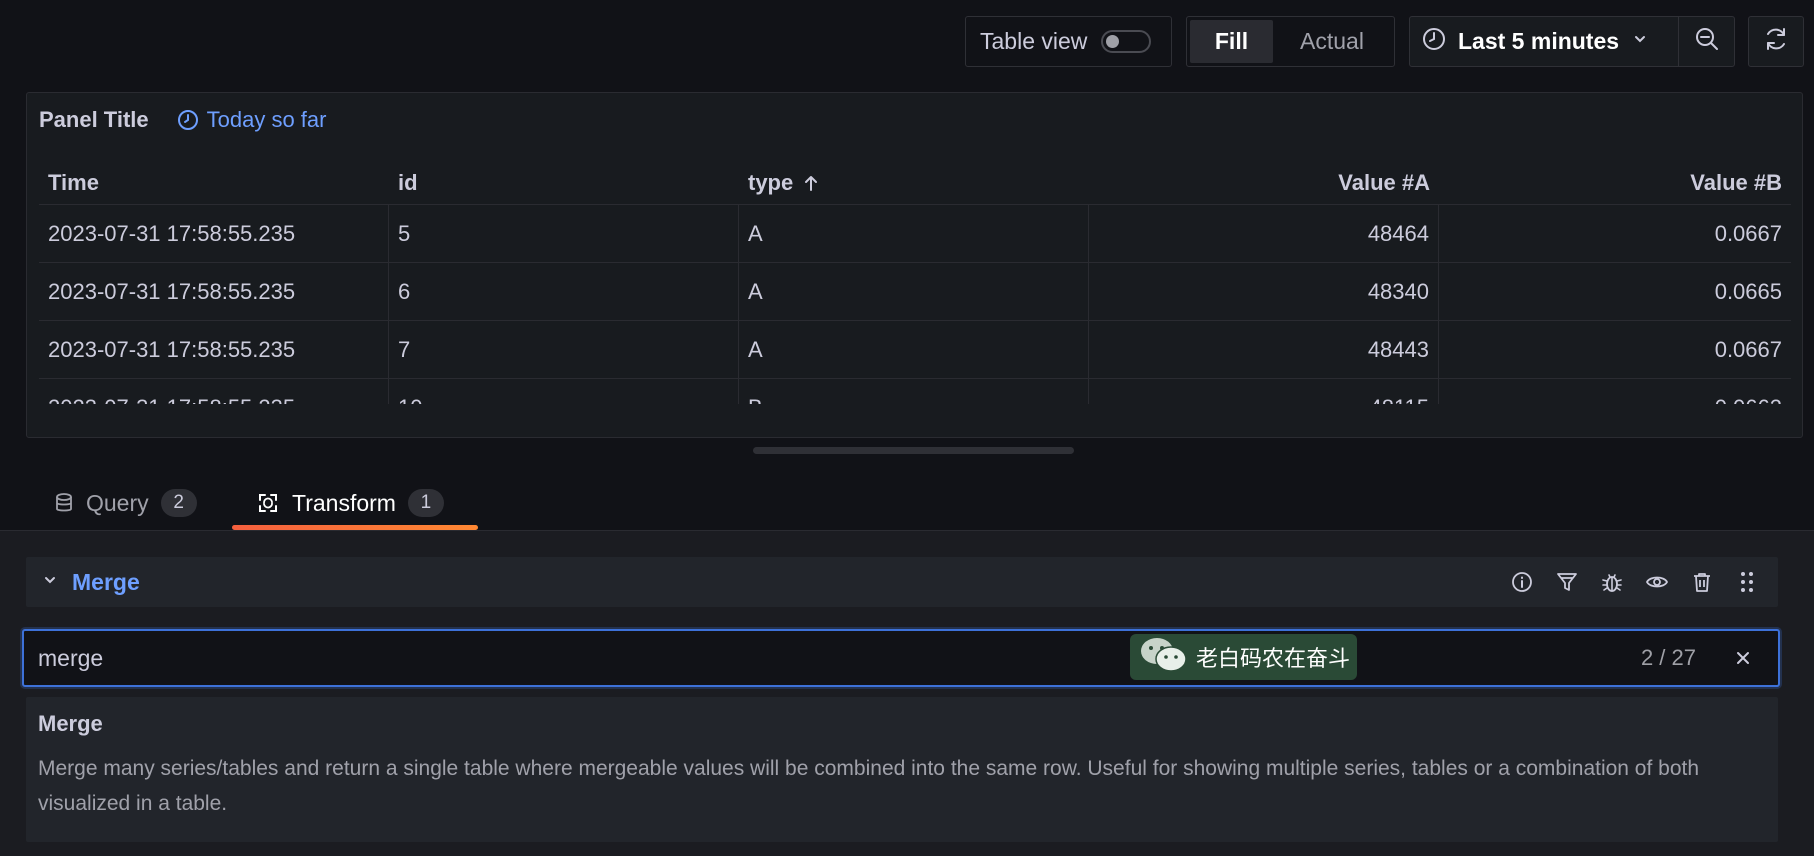  I want to click on column-header-value-b: Value #B, so click(1615, 183).